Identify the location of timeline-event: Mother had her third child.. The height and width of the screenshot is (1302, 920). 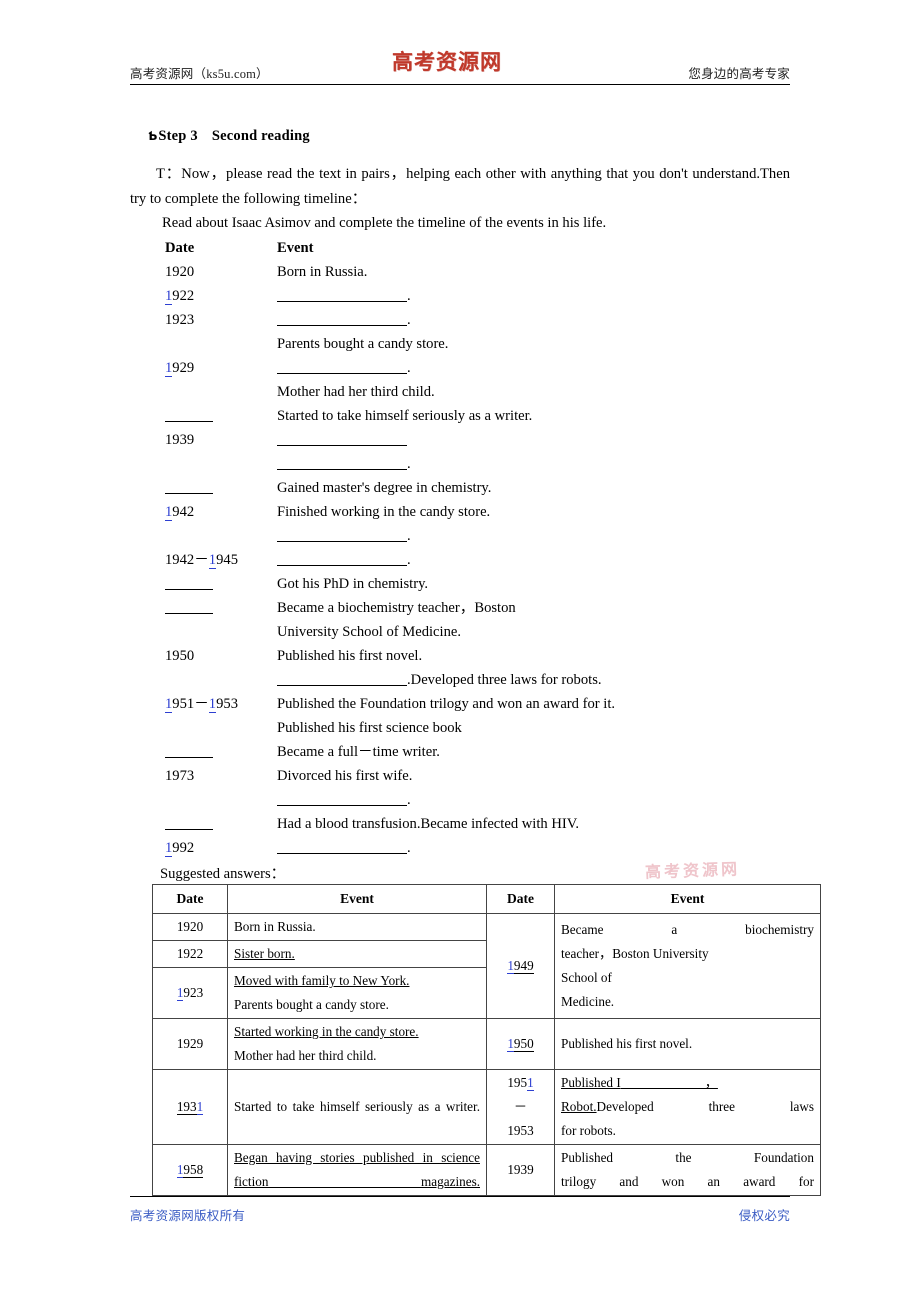
(356, 392).